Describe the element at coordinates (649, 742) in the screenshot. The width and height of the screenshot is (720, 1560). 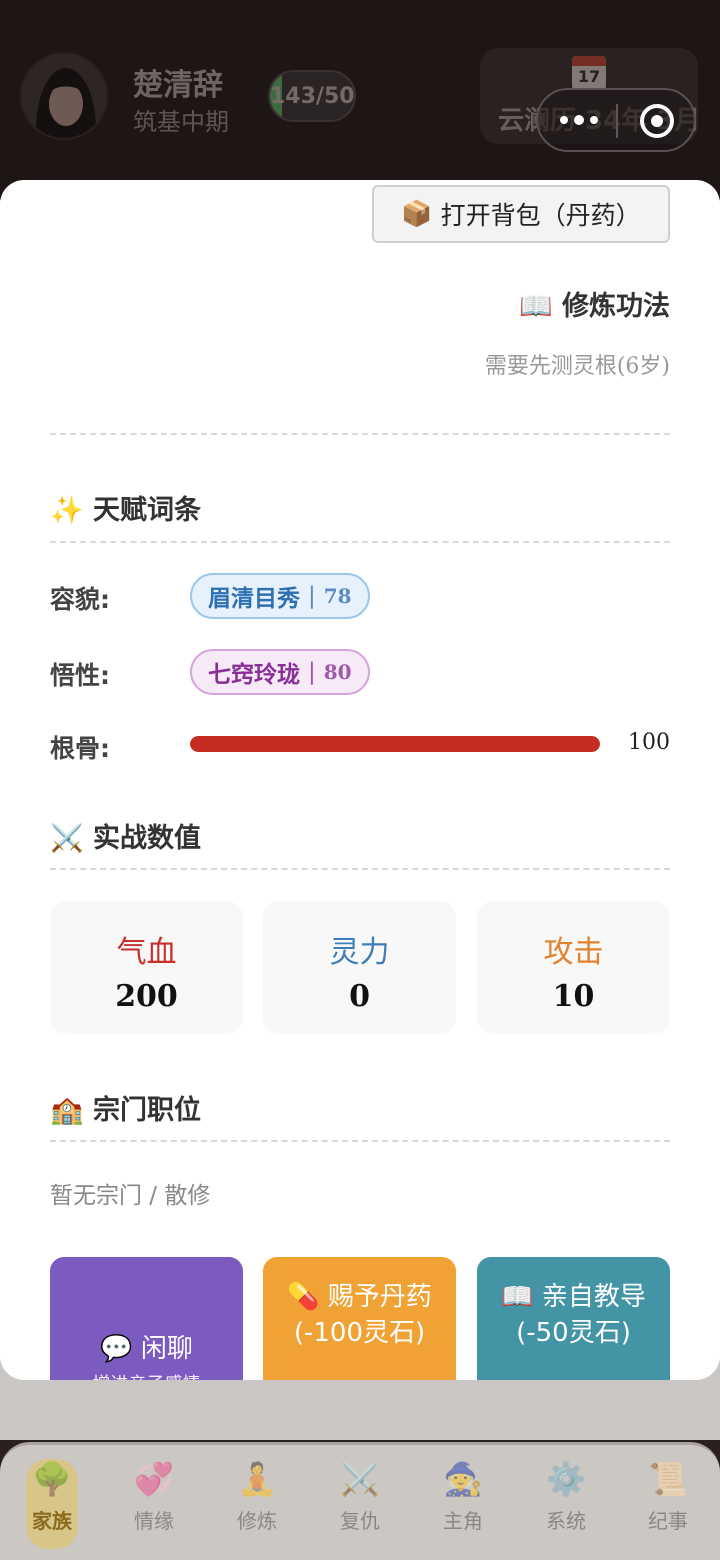
I see `bone-value: 100` at that location.